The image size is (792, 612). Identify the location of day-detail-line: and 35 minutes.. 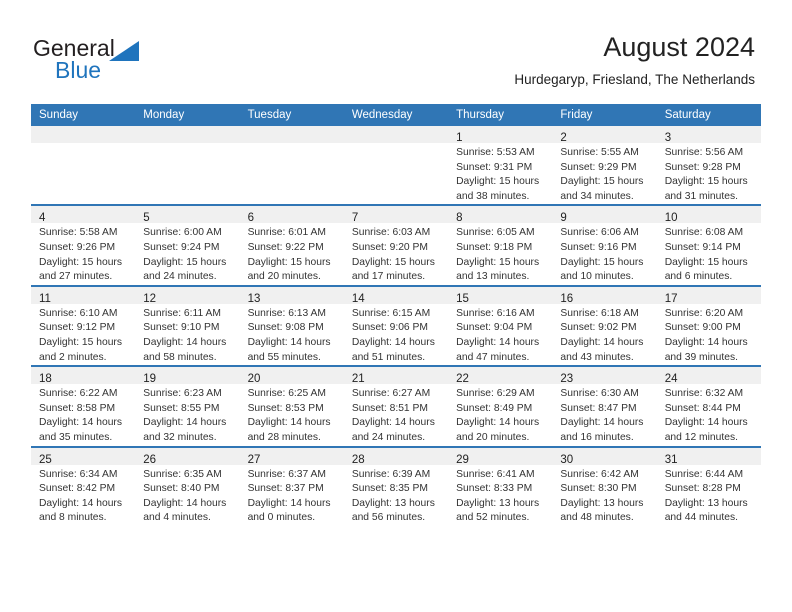
(76, 437).